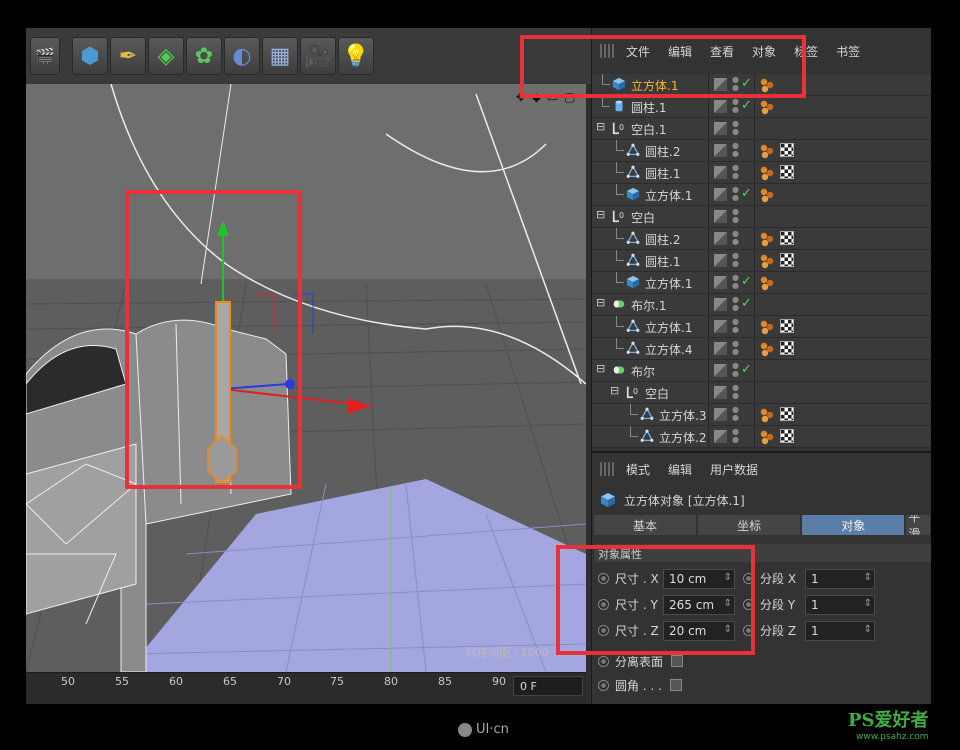 The height and width of the screenshot is (750, 960). Describe the element at coordinates (761, 129) in the screenshot. I see `object-row: ⊟ 0 空白.1 ● ●` at that location.